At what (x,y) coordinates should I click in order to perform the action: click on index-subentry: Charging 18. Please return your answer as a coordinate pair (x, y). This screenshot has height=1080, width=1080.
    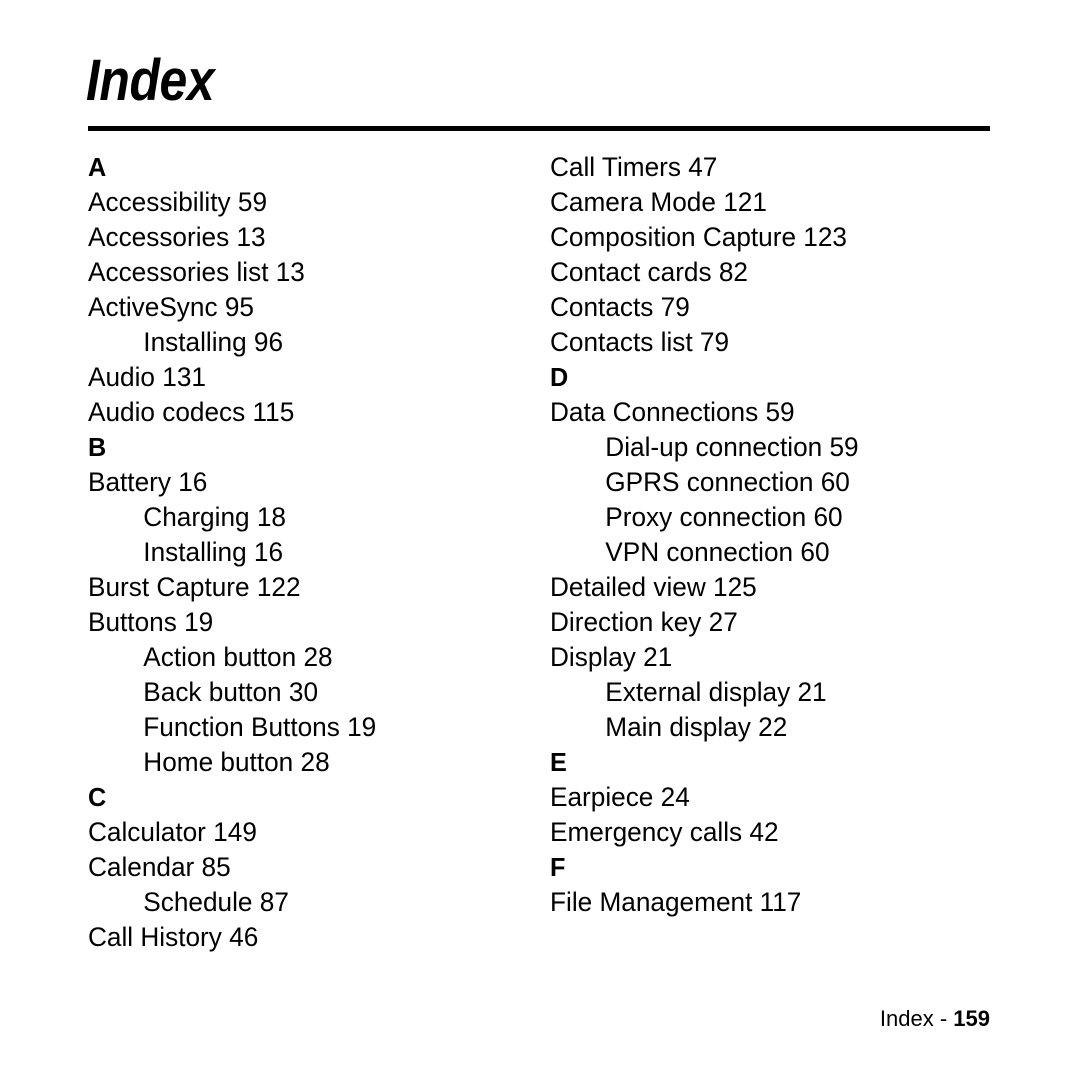
    Looking at the image, I should click on (214, 517).